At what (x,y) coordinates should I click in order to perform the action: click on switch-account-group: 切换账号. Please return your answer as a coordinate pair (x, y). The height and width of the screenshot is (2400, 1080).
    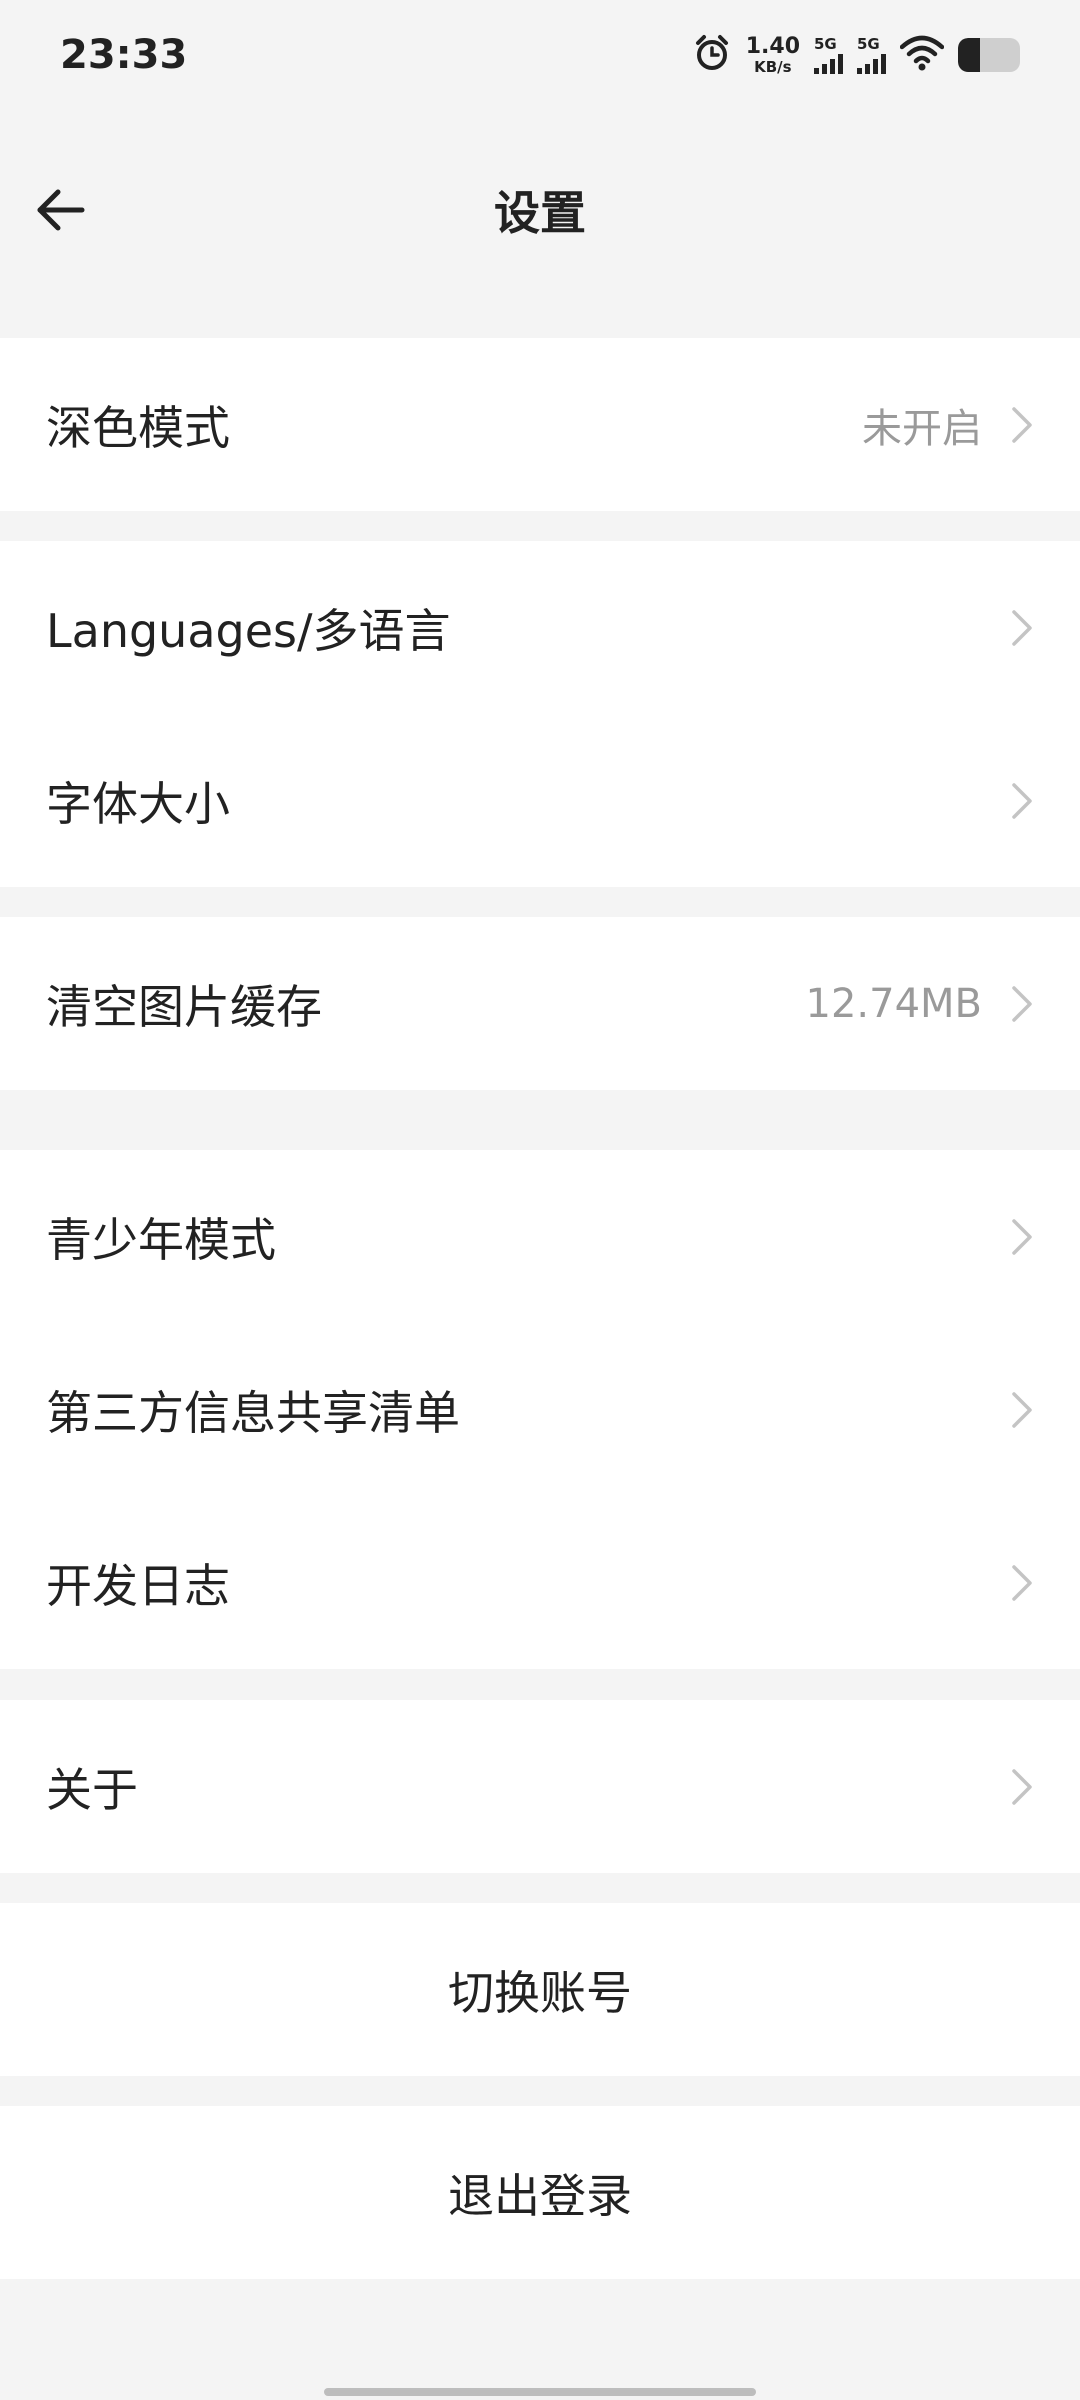
    Looking at the image, I should click on (540, 1989).